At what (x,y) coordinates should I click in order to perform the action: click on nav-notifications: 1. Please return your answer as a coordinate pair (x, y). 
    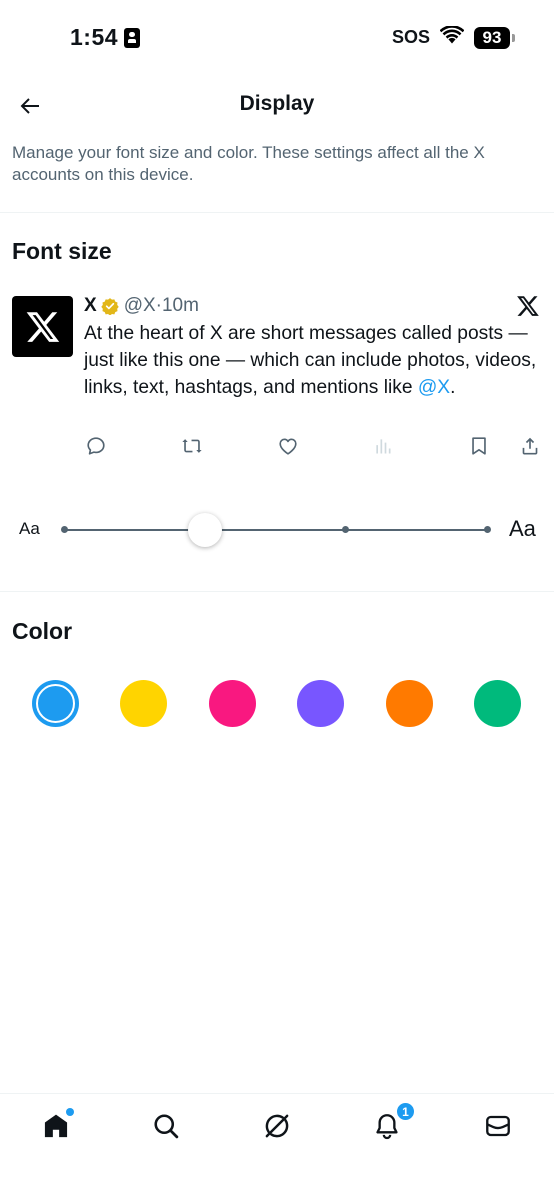
    Looking at the image, I should click on (392, 1123).